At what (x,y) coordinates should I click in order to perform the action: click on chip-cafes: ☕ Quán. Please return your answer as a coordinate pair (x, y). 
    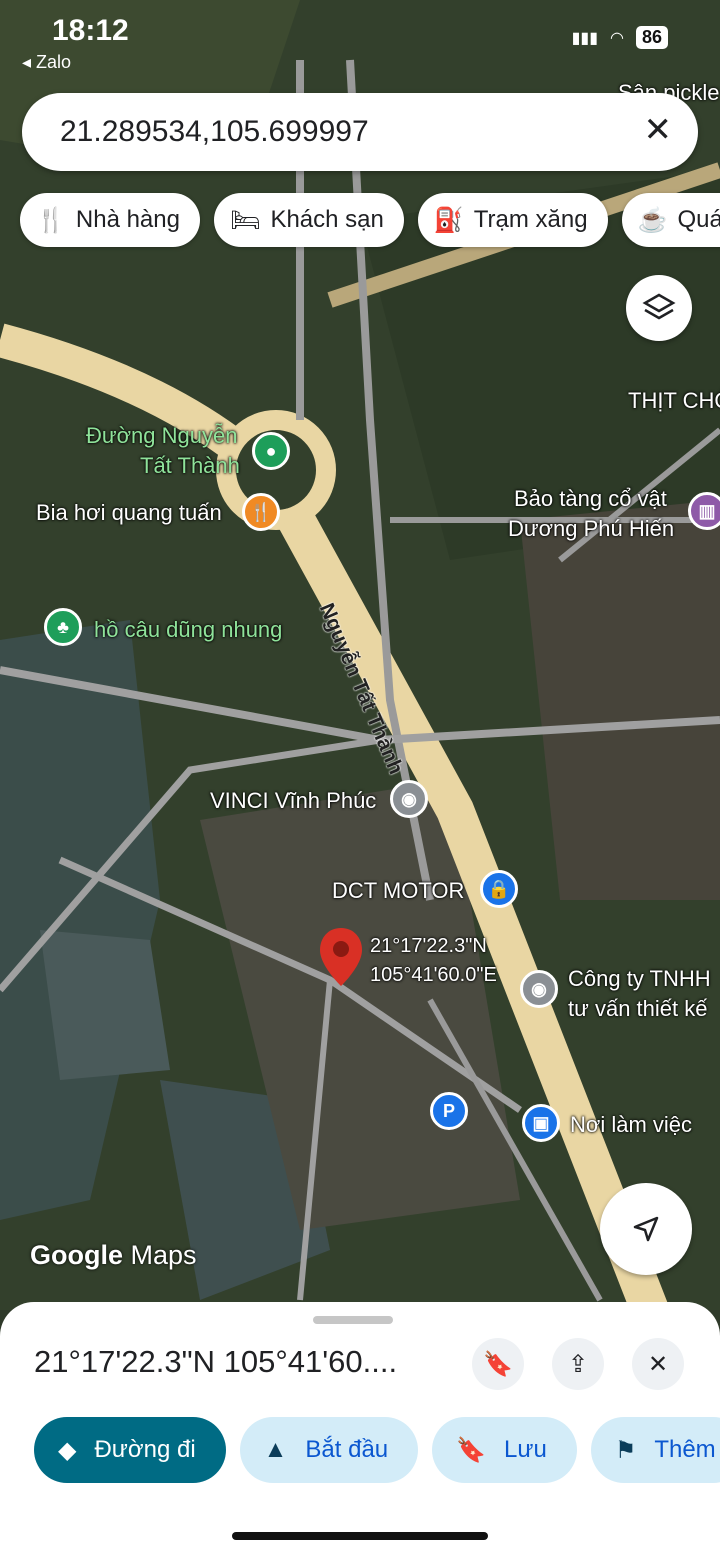
    Looking at the image, I should click on (670, 220).